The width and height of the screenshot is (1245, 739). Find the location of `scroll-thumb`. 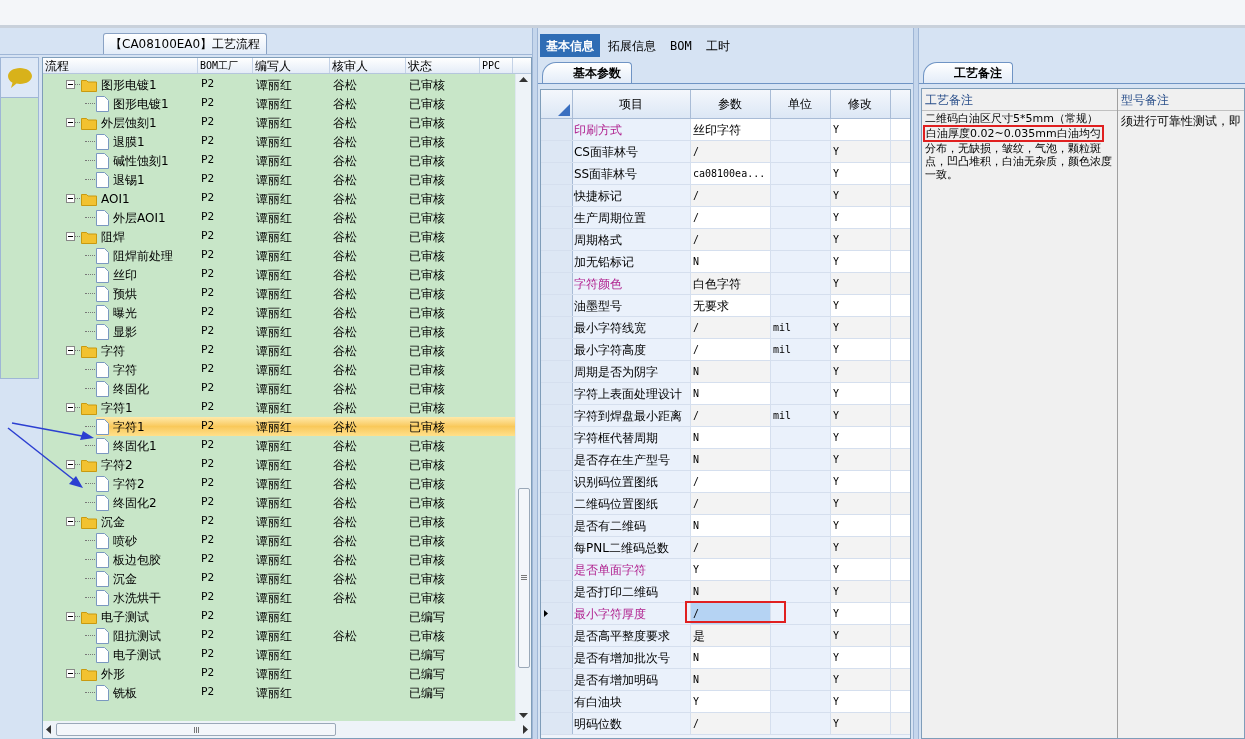

scroll-thumb is located at coordinates (523, 577).